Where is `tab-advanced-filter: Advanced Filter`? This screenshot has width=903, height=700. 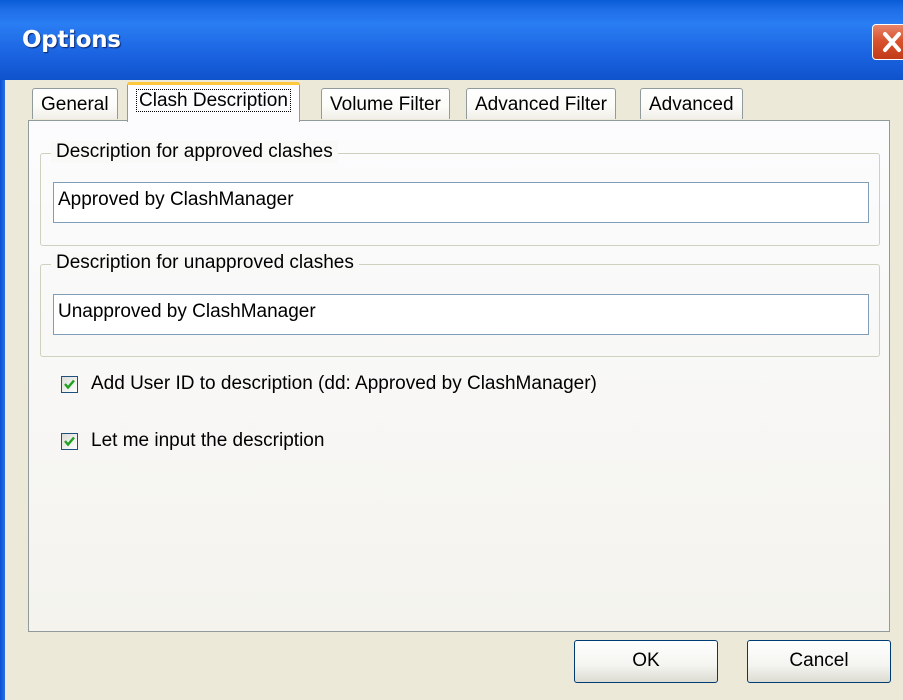
tab-advanced-filter: Advanced Filter is located at coordinates (541, 103).